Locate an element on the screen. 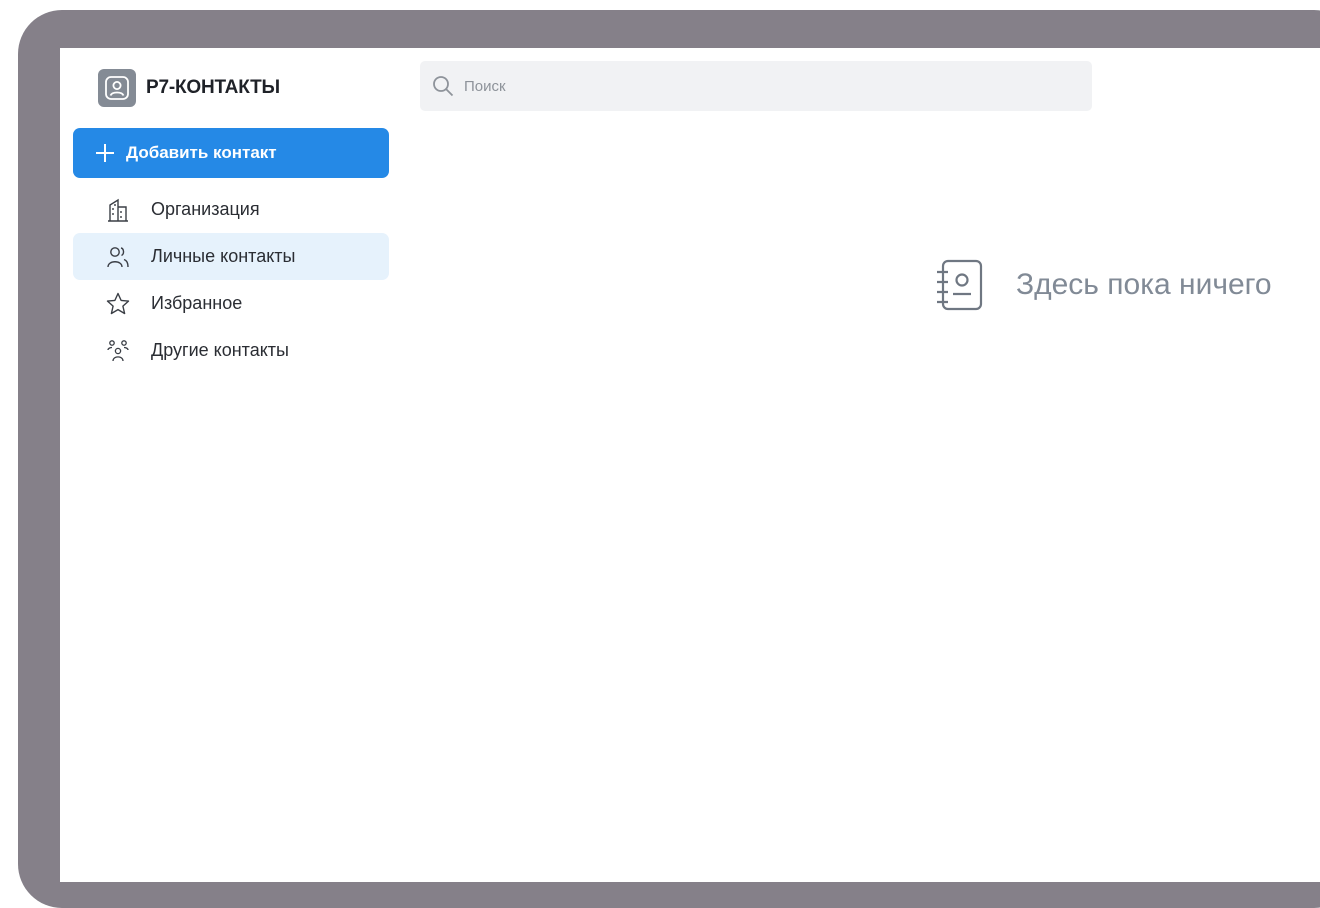 The image size is (1320, 908). add-contact-button: Добавить контакт is located at coordinates (231, 153).